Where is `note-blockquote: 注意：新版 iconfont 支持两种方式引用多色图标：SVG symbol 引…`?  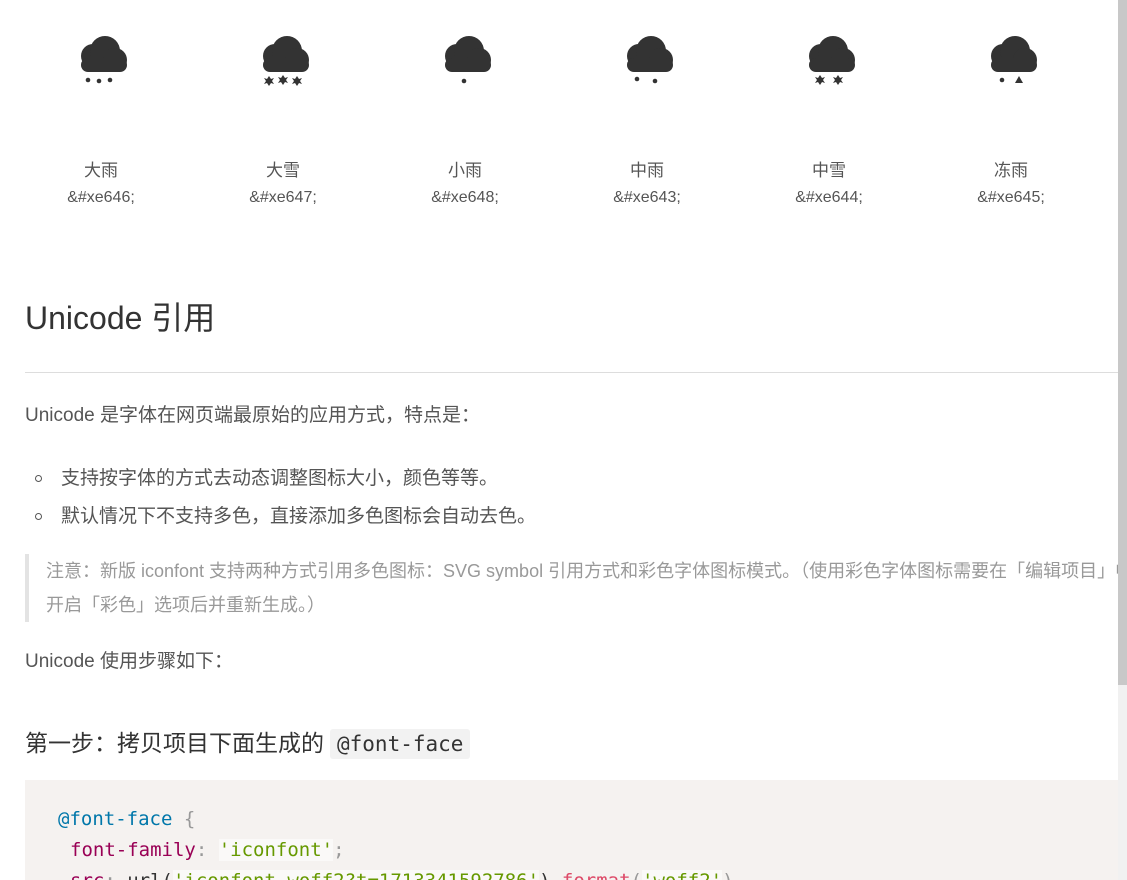
note-blockquote: 注意：新版 iconfont 支持两种方式引用多色图标：SVG symbol 引… is located at coordinates (571, 588).